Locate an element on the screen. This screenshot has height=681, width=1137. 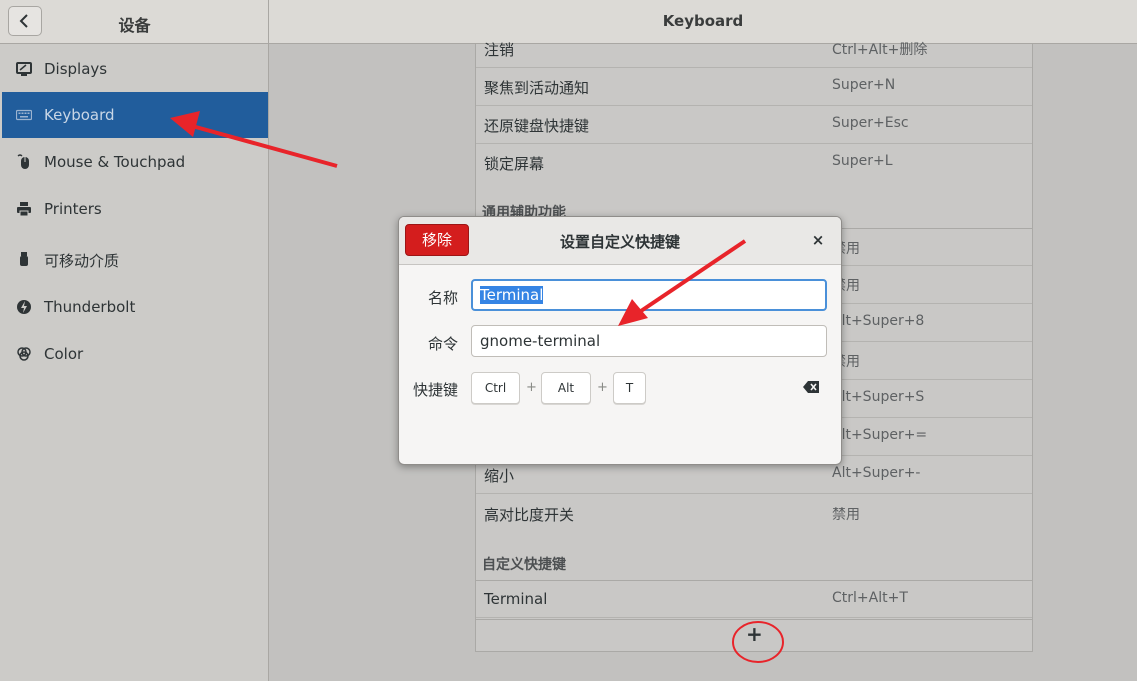
dialog-header: 移除 设置自定义快捷键 × is located at coordinates (620, 241).